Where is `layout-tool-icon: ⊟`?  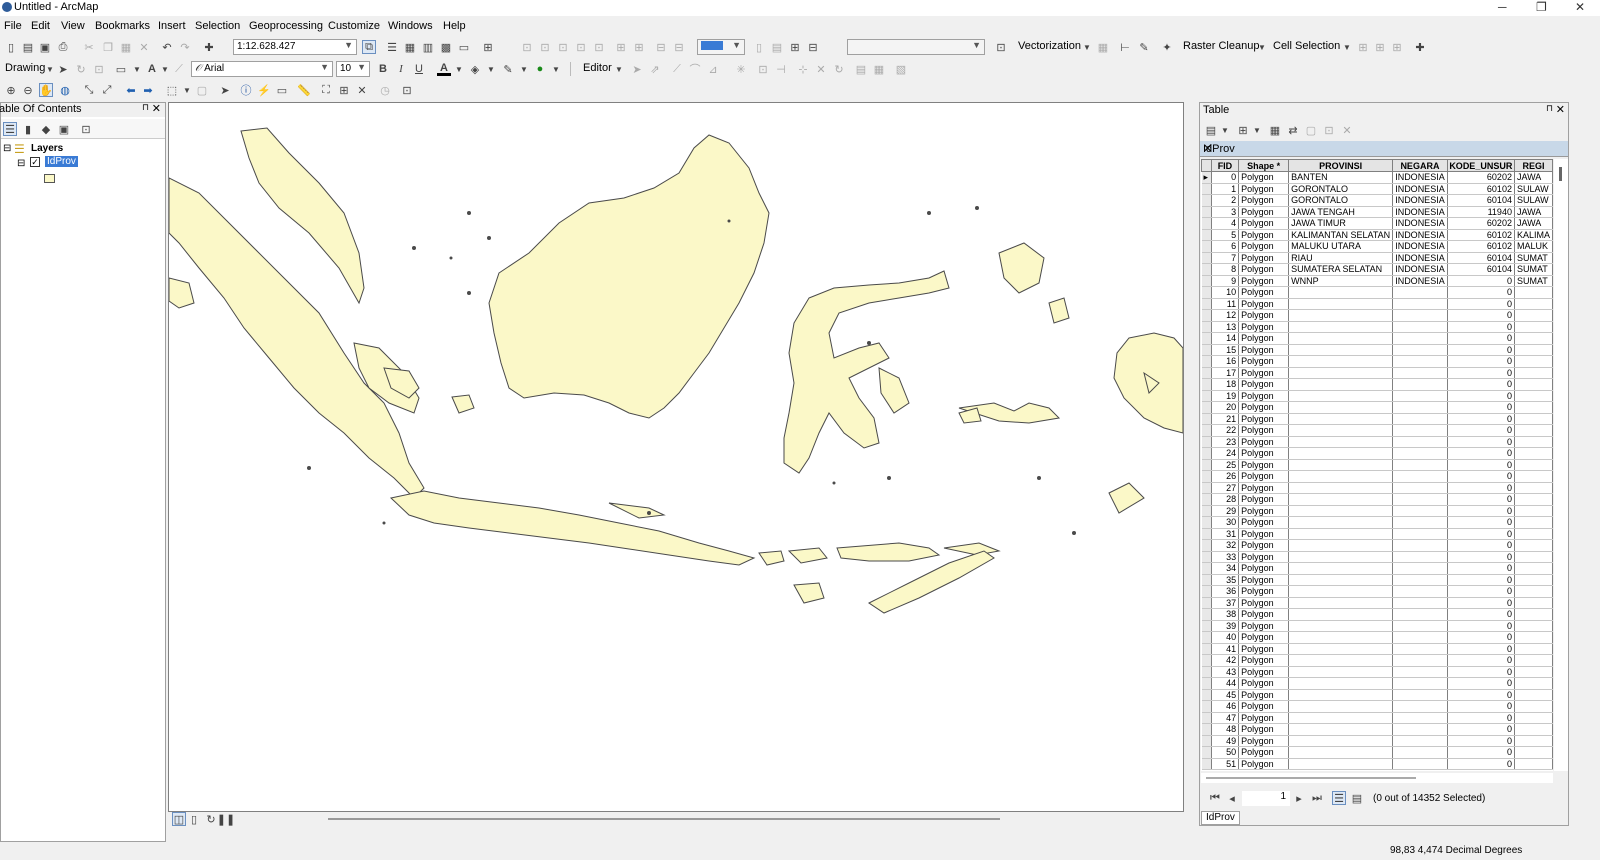 layout-tool-icon: ⊟ is located at coordinates (661, 47).